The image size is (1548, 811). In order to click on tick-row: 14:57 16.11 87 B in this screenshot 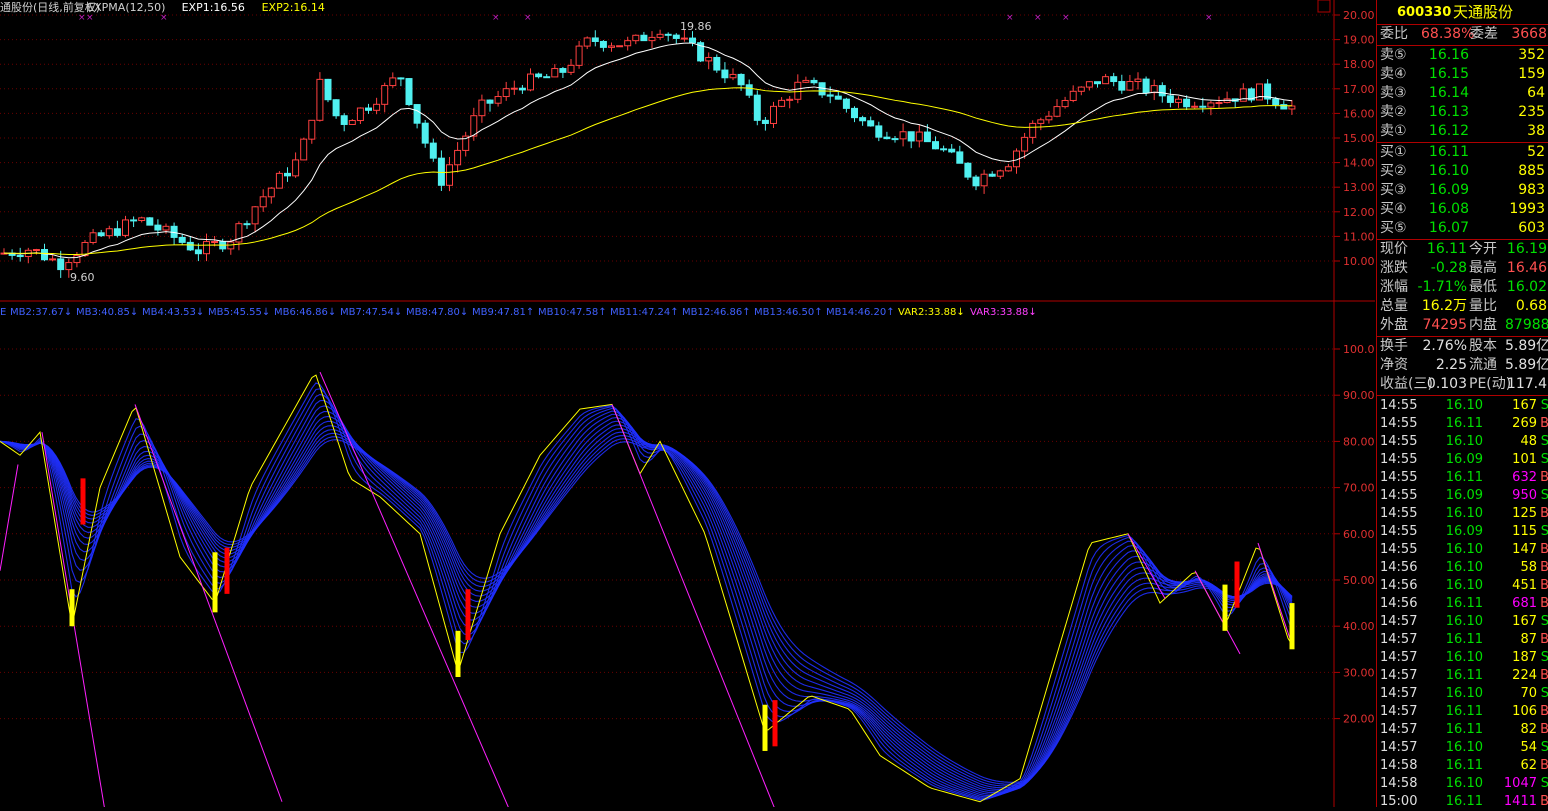, I will do `click(1462, 640)`.